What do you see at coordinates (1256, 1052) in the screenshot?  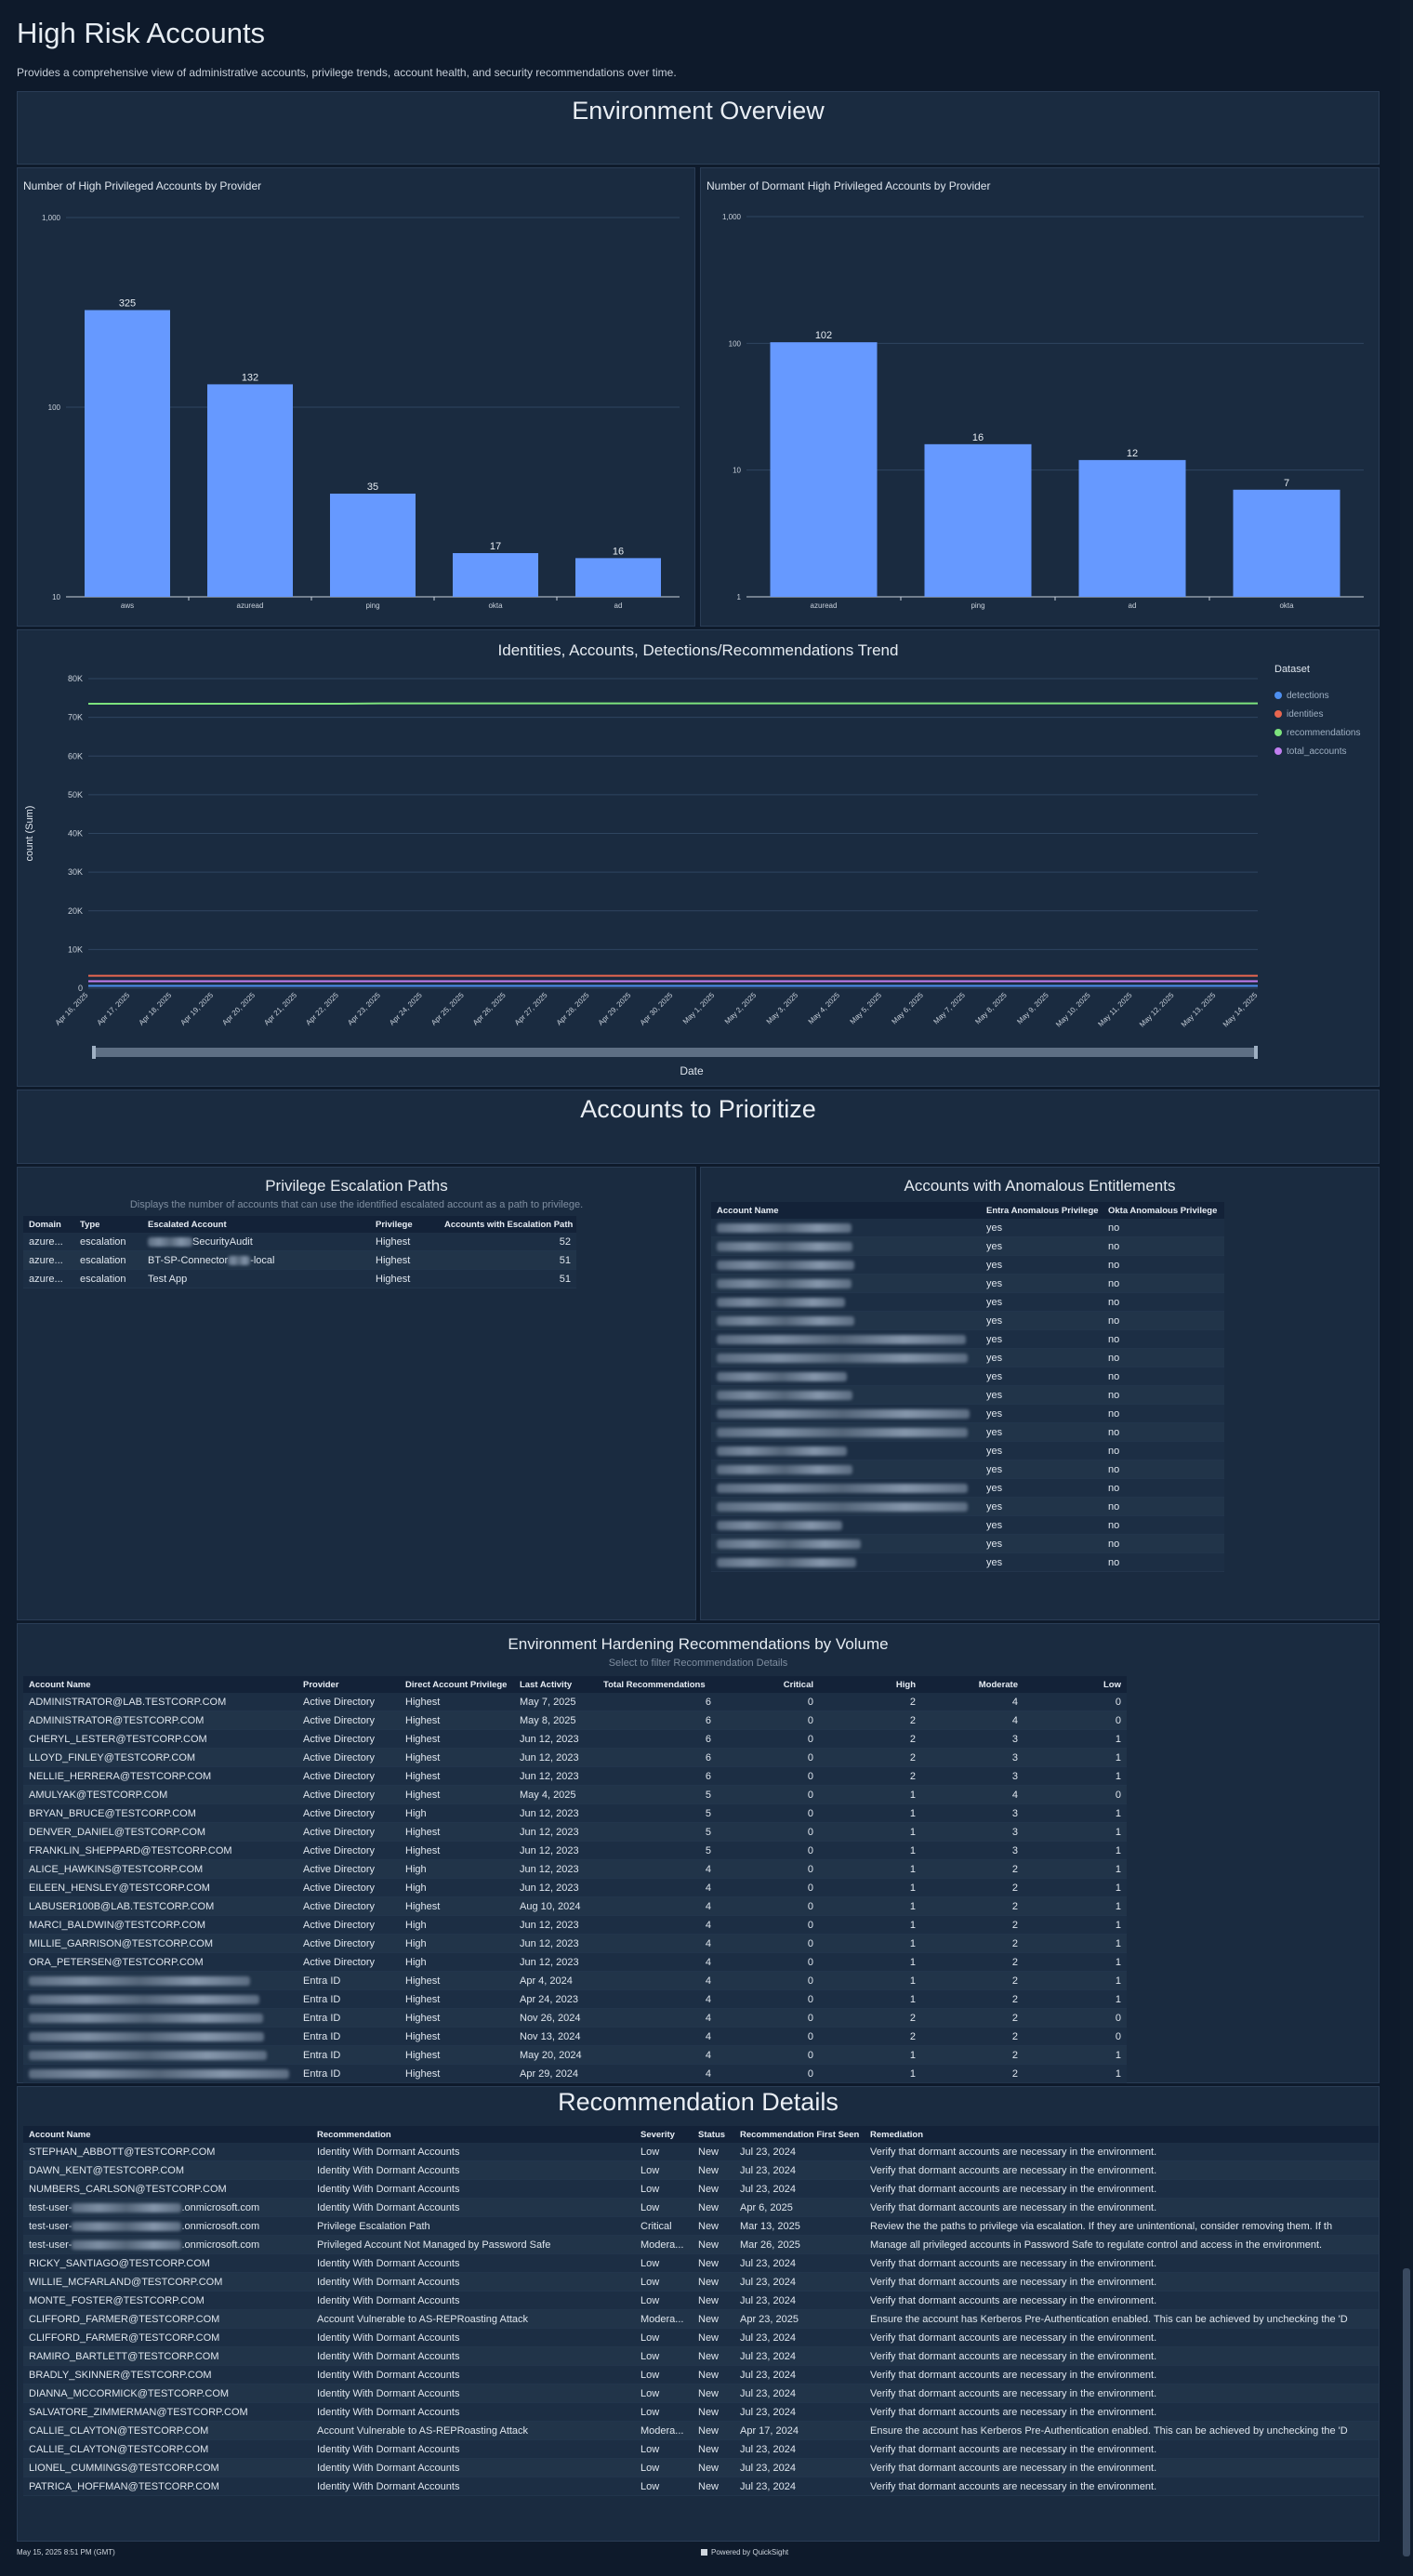 I see `range-slider-handle-right` at bounding box center [1256, 1052].